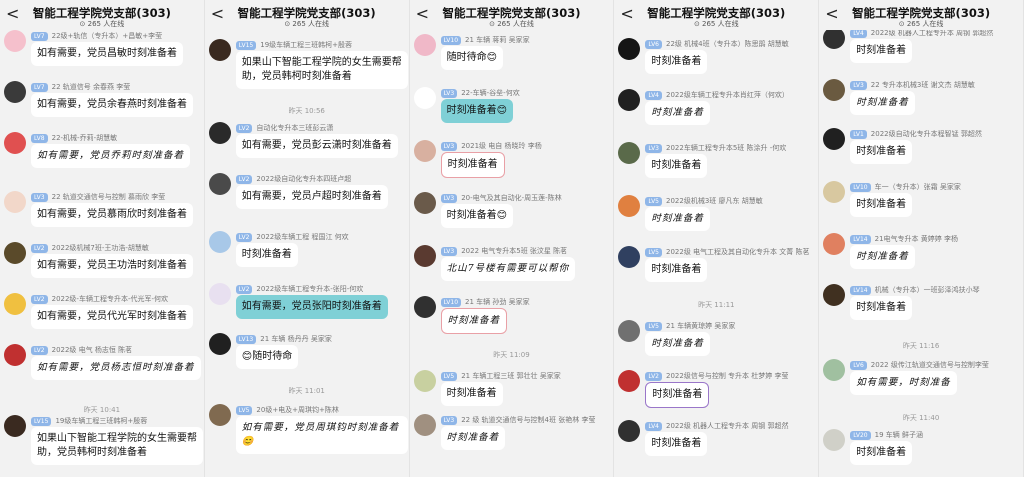 This screenshot has width=1024, height=477. I want to click on message-bubble: 如有需要，党员周琪钧时刻准备着😊, so click(321, 435).